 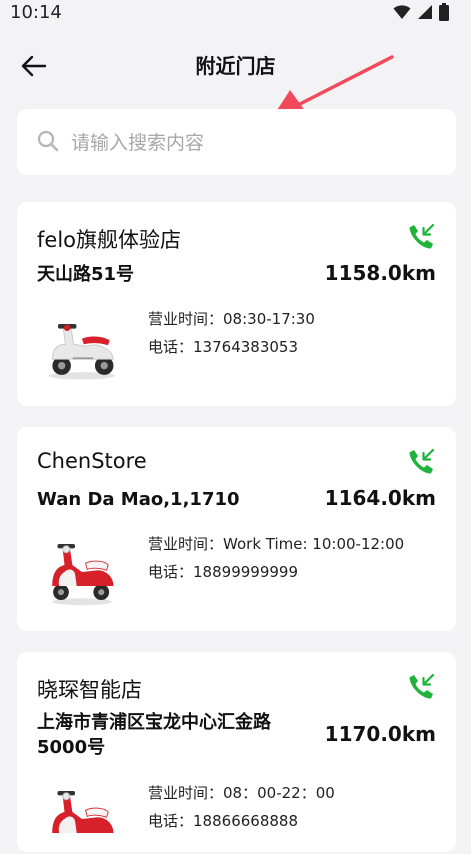 What do you see at coordinates (138, 499) in the screenshot?
I see `store-address: Wan Da Mao,1,1710` at bounding box center [138, 499].